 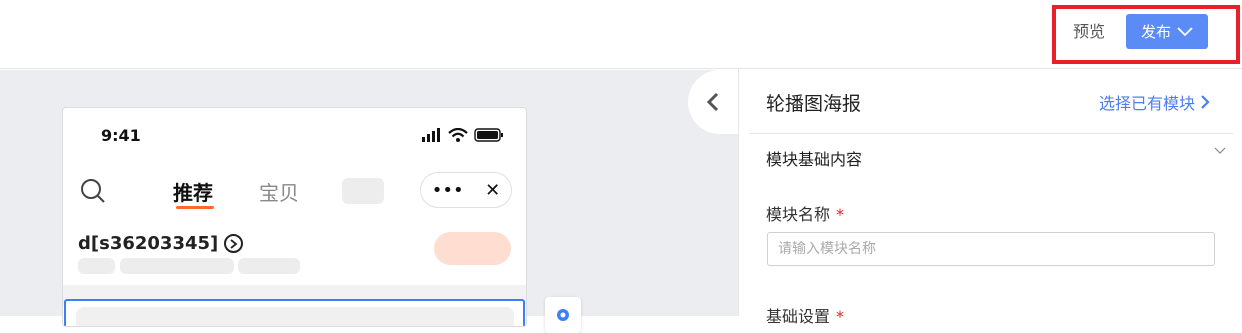 I want to click on signal-icon, so click(x=431, y=135).